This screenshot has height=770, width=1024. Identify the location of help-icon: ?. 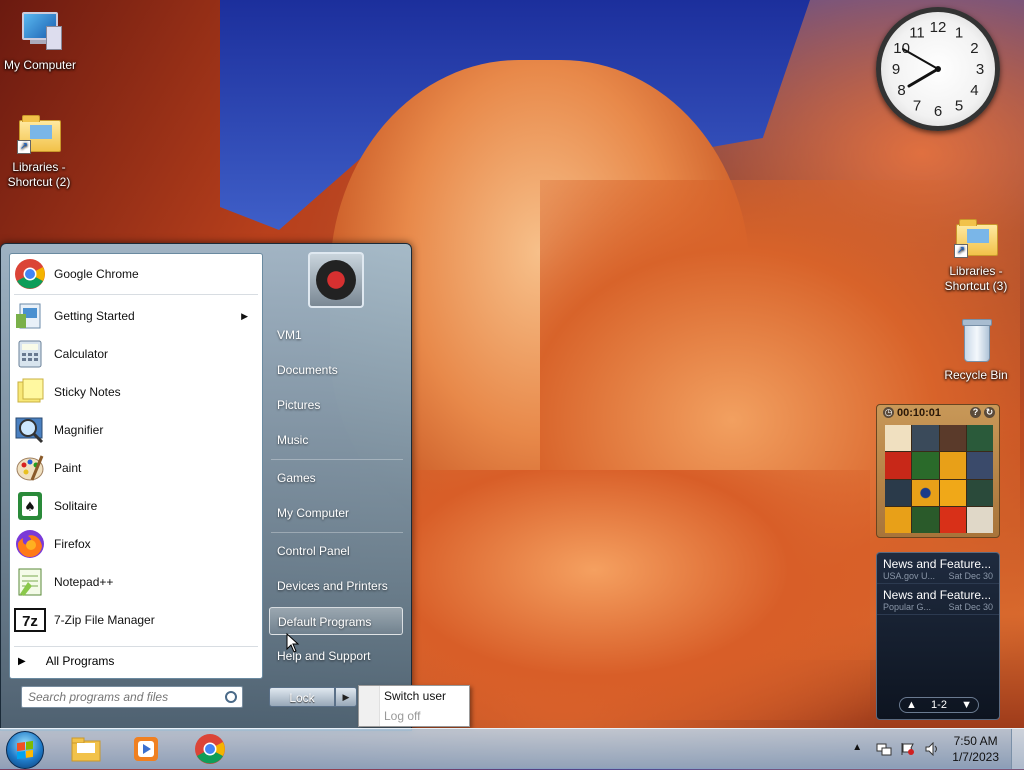
(975, 412).